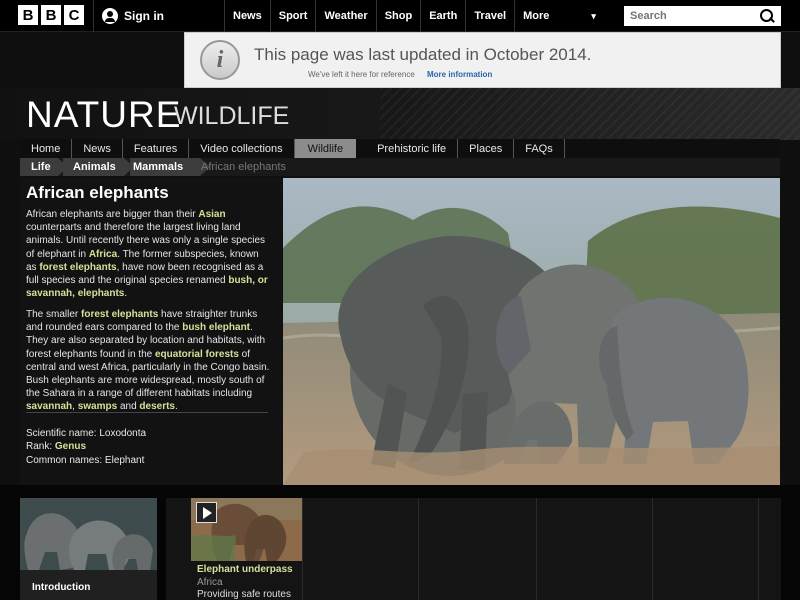 This screenshot has height=600, width=800. I want to click on fact-label: Rank:, so click(40, 447).